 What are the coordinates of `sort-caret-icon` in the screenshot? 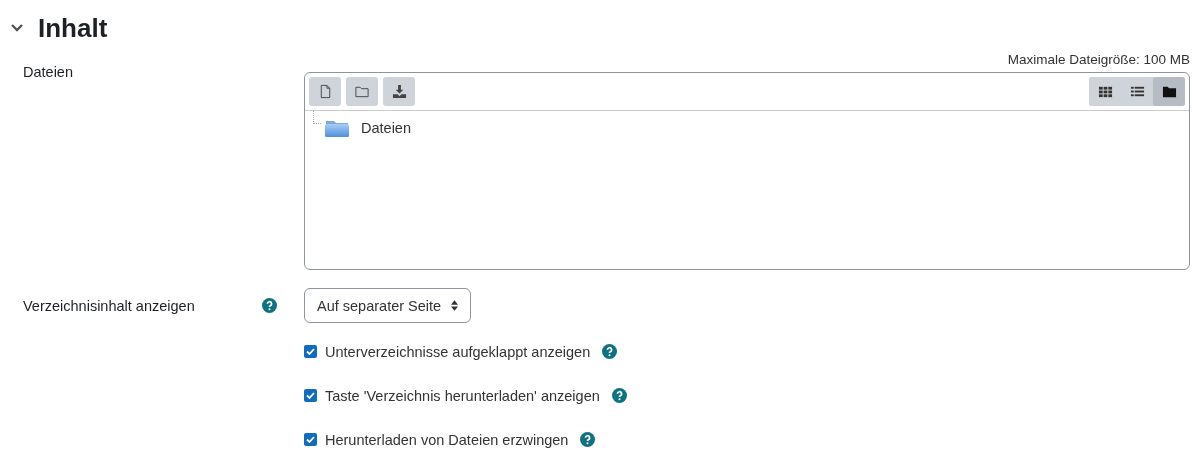 It's located at (455, 305).